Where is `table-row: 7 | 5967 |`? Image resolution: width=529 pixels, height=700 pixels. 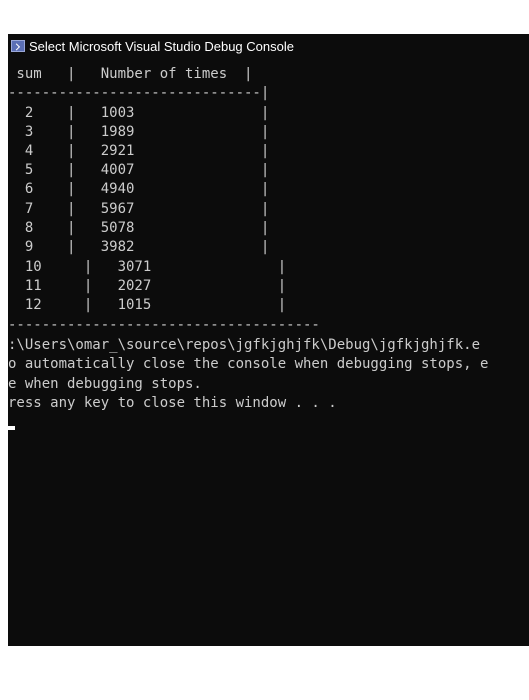 table-row: 7 | 5967 | is located at coordinates (139, 209).